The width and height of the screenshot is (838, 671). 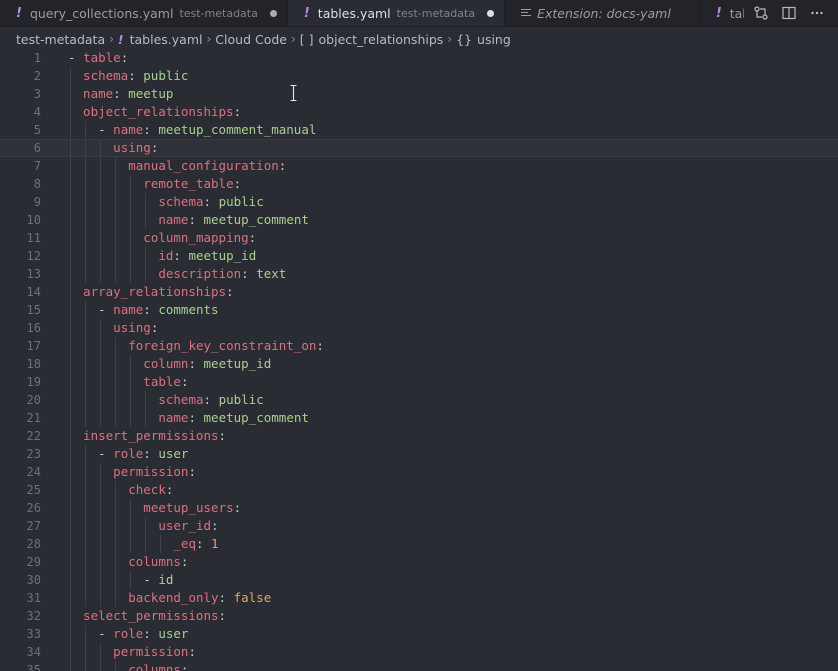 What do you see at coordinates (111, 39) in the screenshot?
I see `chevron-right-icon: ›` at bounding box center [111, 39].